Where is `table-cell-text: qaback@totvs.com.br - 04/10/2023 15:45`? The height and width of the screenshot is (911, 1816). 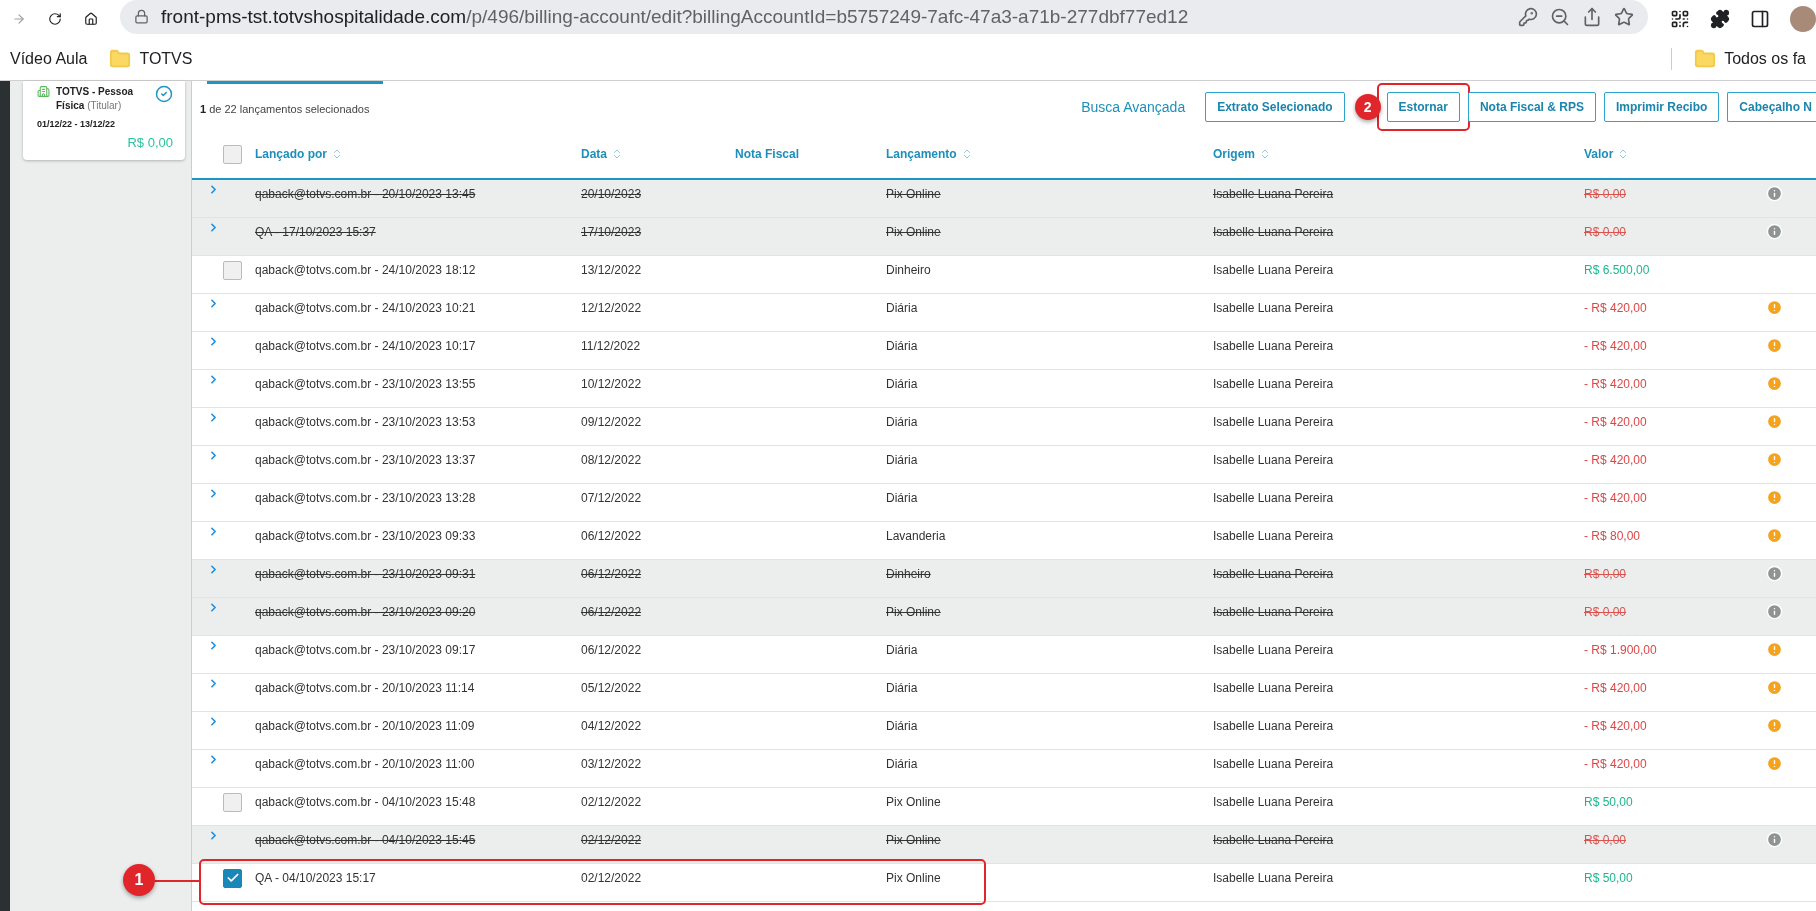 table-cell-text: qaback@totvs.com.br - 04/10/2023 15:45 is located at coordinates (366, 839).